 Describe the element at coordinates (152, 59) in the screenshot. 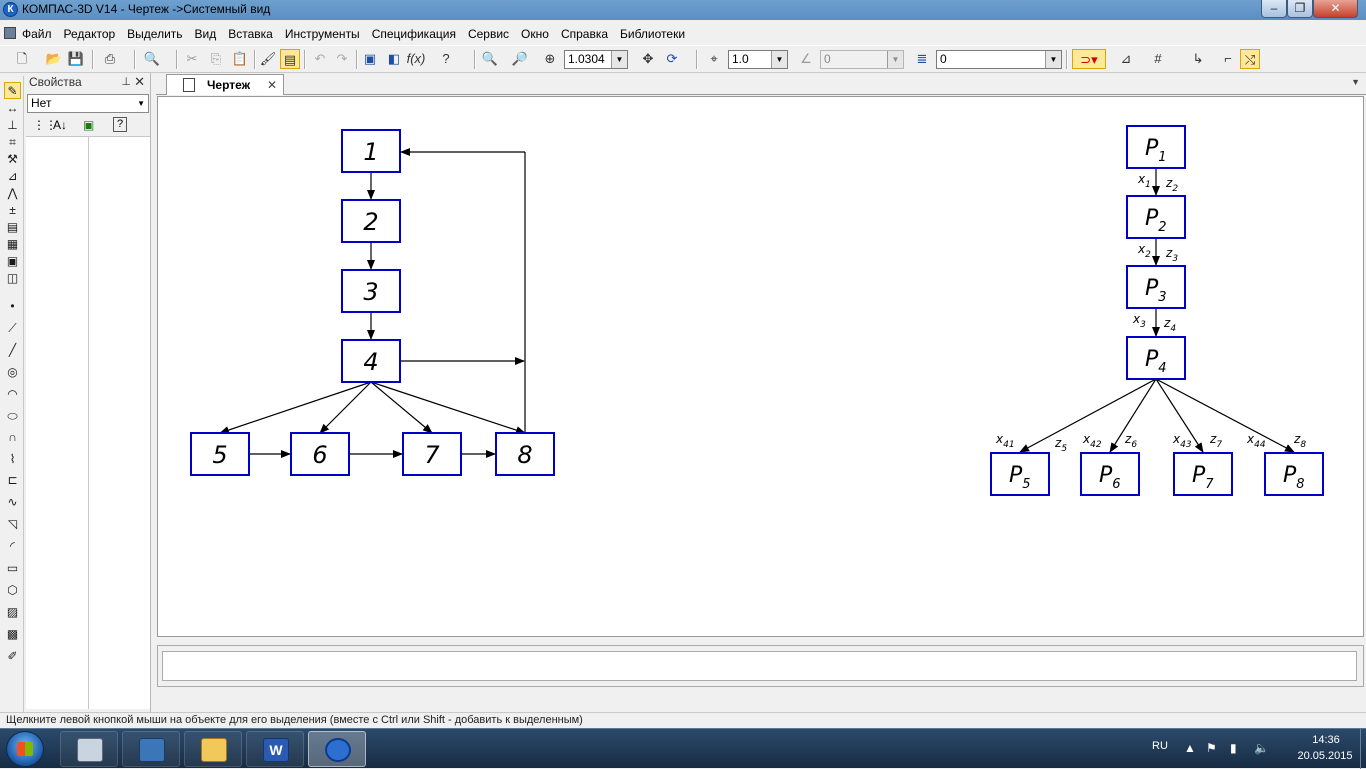

I see `preview-icon: 🔍` at that location.